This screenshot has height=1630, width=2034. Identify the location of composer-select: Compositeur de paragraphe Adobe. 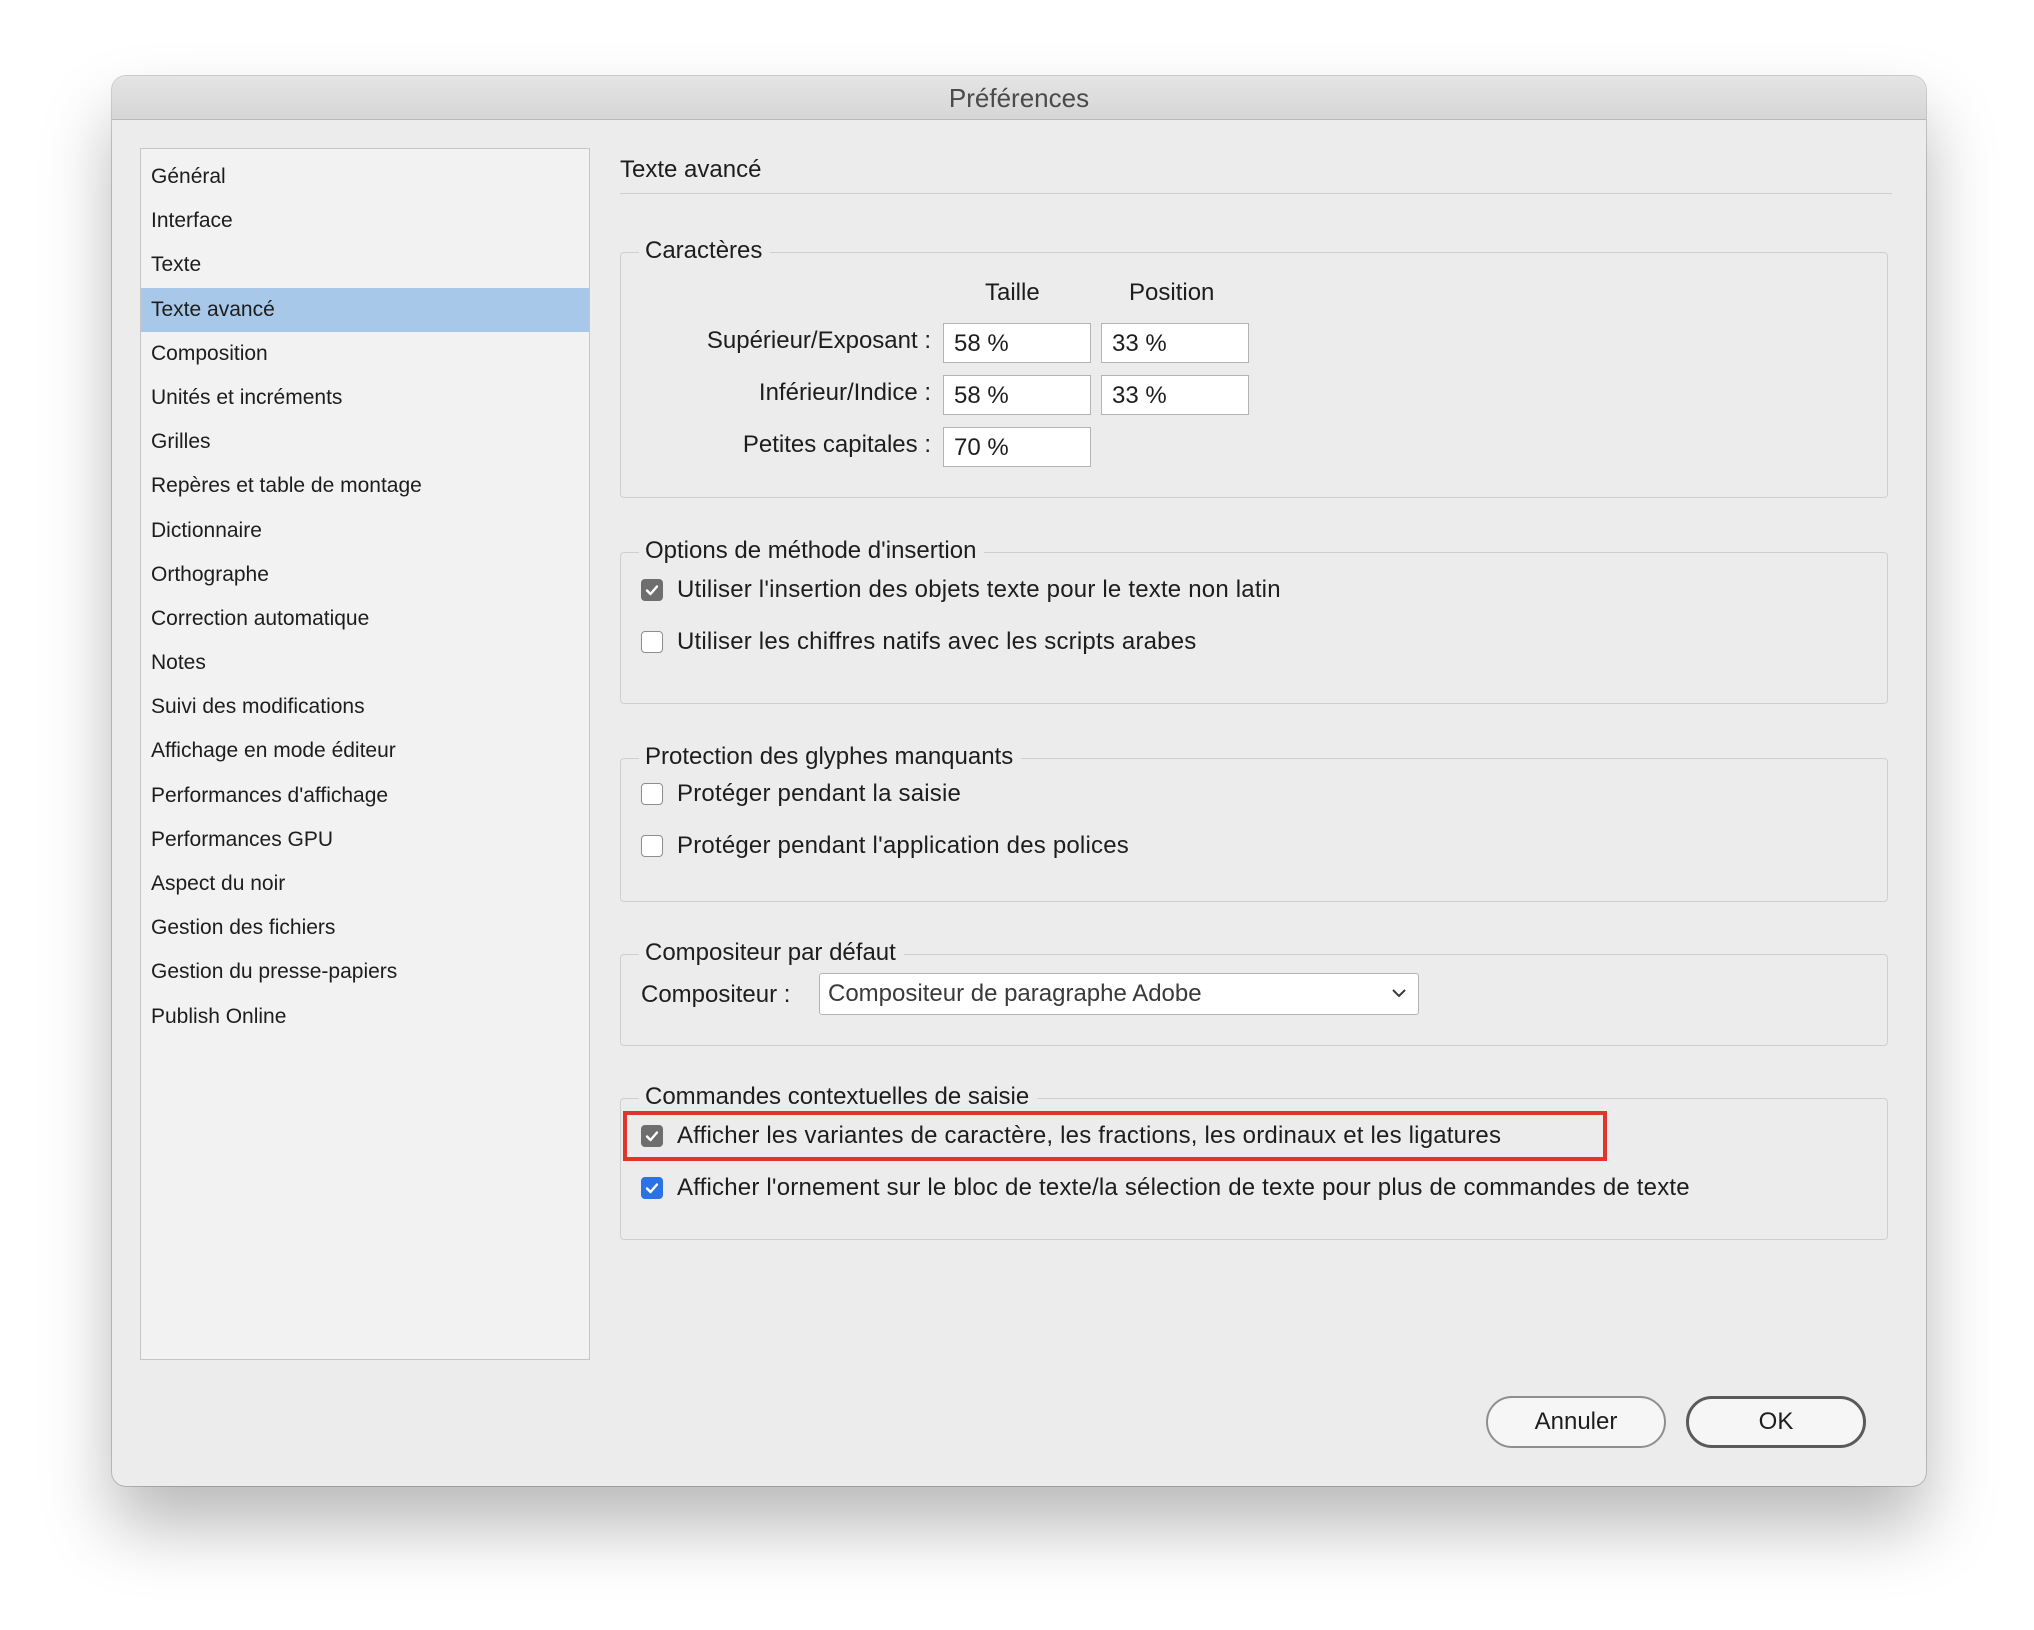
(1119, 994).